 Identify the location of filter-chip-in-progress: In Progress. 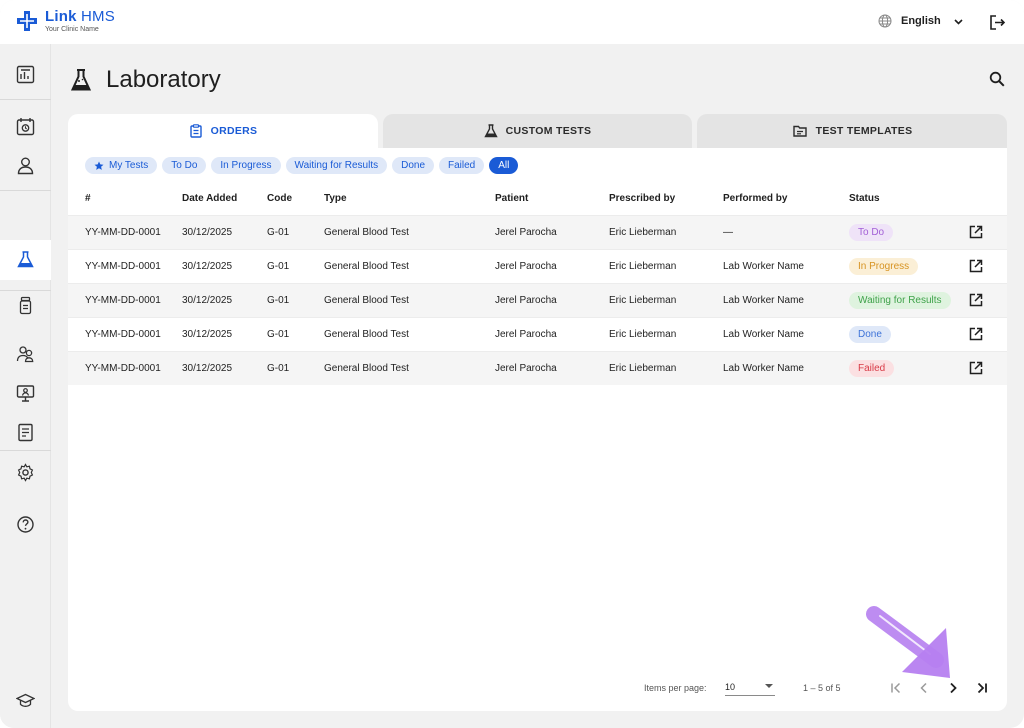
(246, 165).